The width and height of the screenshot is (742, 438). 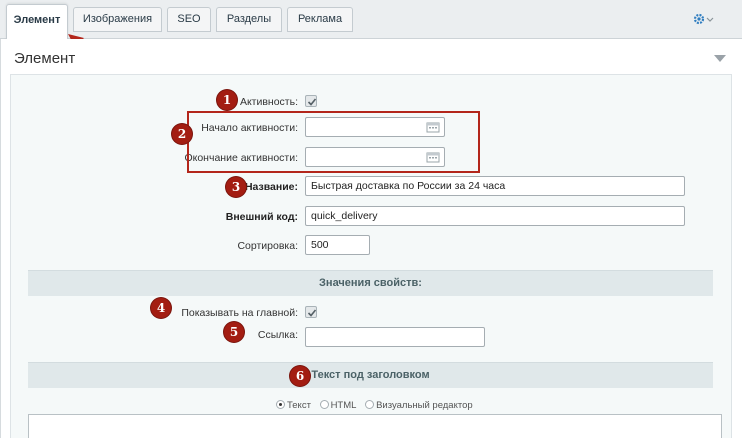 I want to click on mode-text-option: Текст, so click(x=293, y=405).